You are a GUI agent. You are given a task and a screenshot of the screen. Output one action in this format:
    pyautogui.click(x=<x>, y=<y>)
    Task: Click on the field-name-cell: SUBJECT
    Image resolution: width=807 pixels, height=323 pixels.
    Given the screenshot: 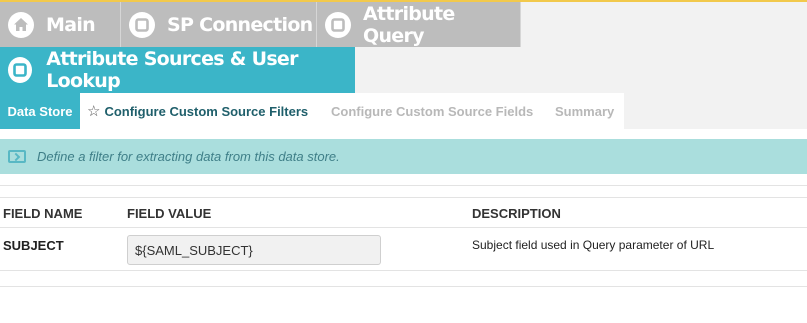 What is the action you would take?
    pyautogui.click(x=33, y=245)
    